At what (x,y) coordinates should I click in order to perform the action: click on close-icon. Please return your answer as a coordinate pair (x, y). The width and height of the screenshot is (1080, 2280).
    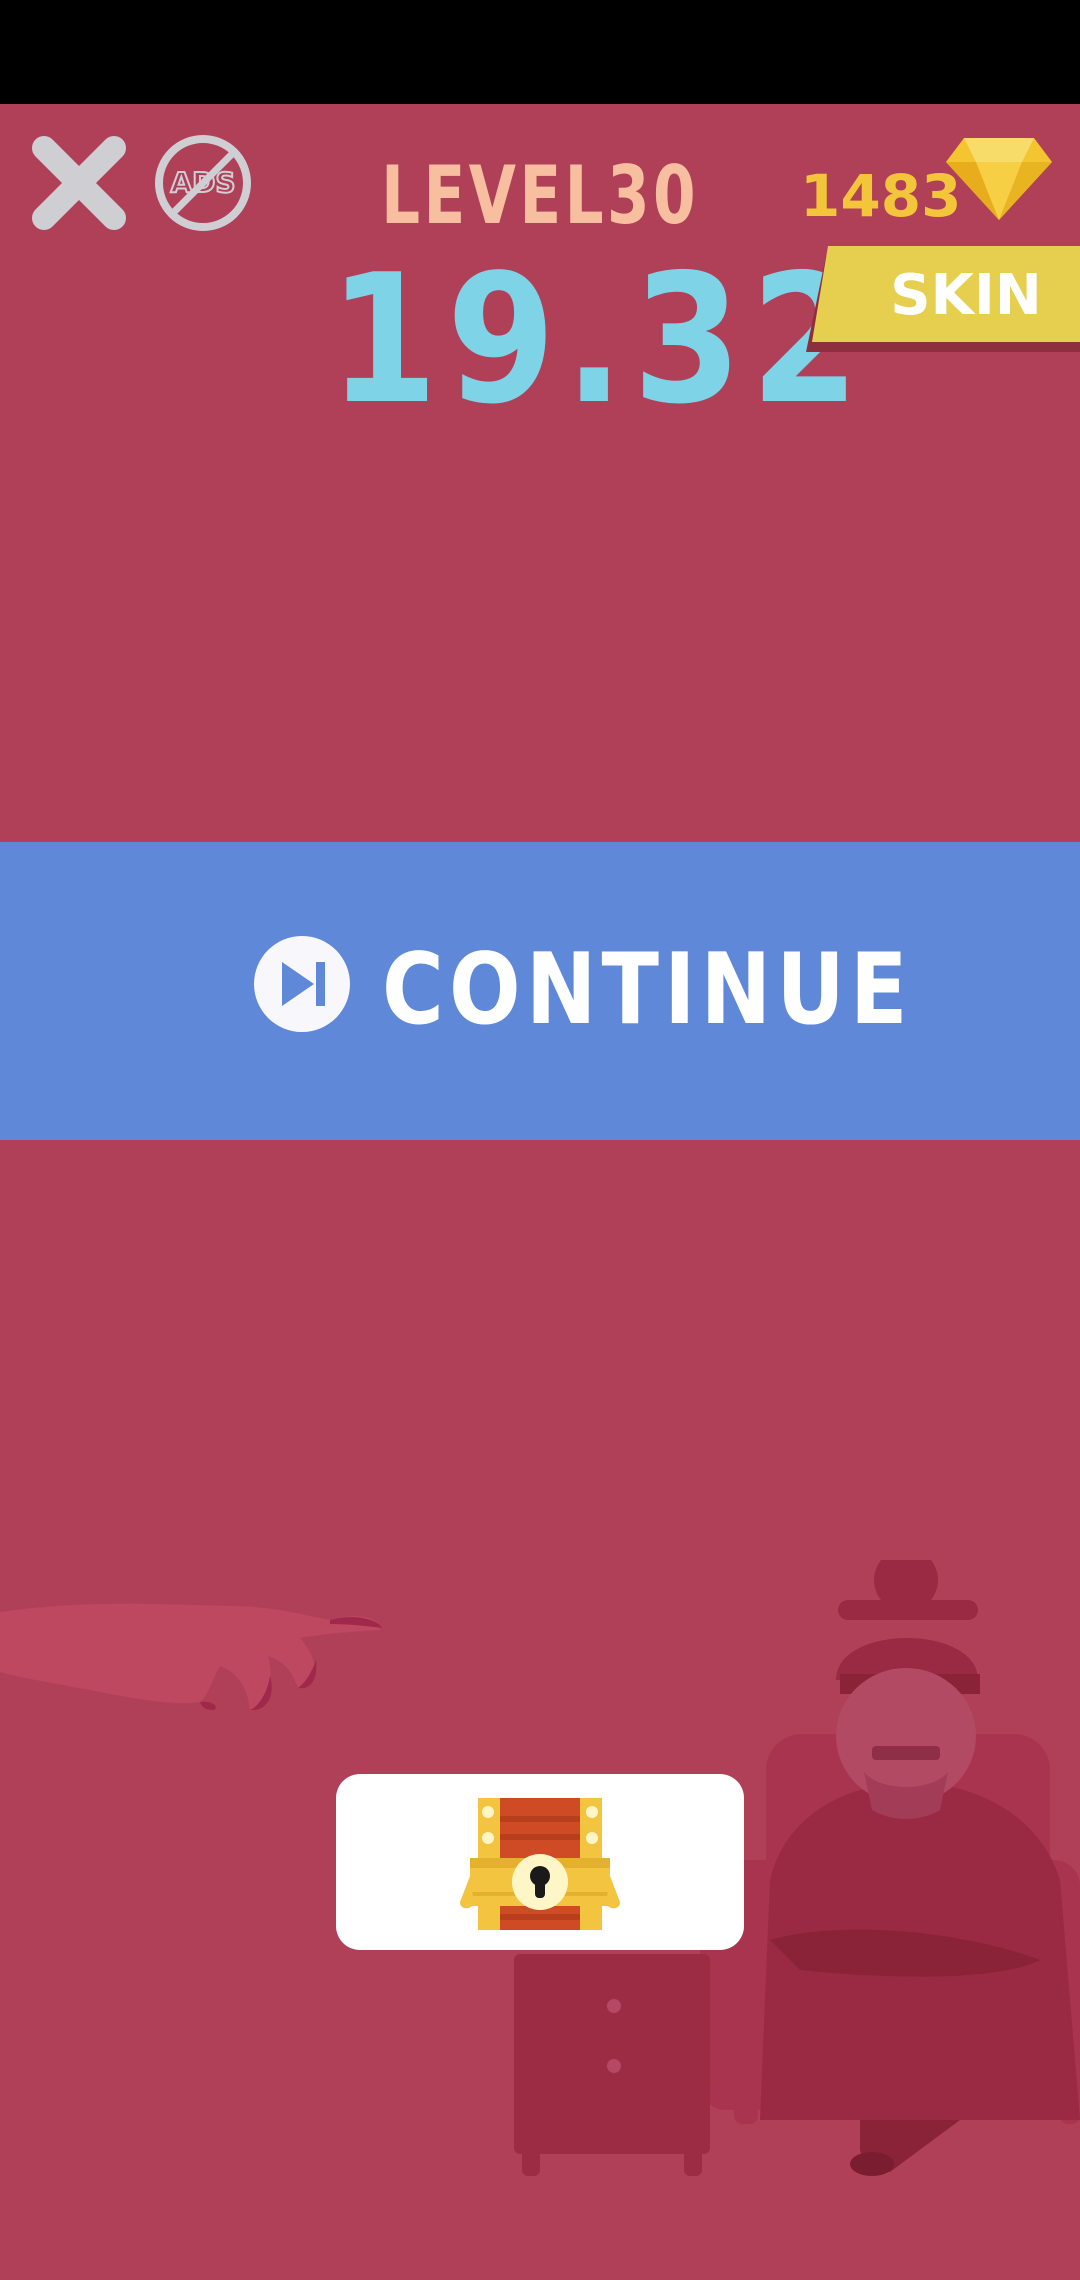
    Looking at the image, I should click on (79, 183).